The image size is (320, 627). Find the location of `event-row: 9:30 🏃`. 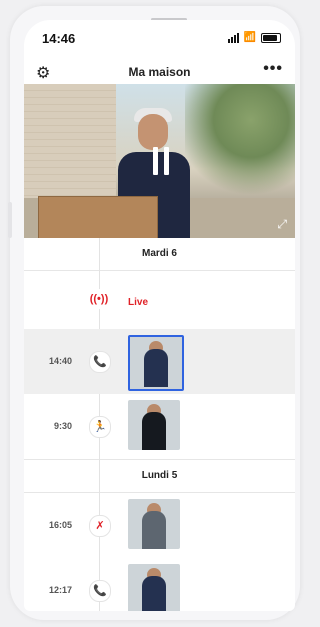

event-row: 9:30 🏃 is located at coordinates (159, 426).